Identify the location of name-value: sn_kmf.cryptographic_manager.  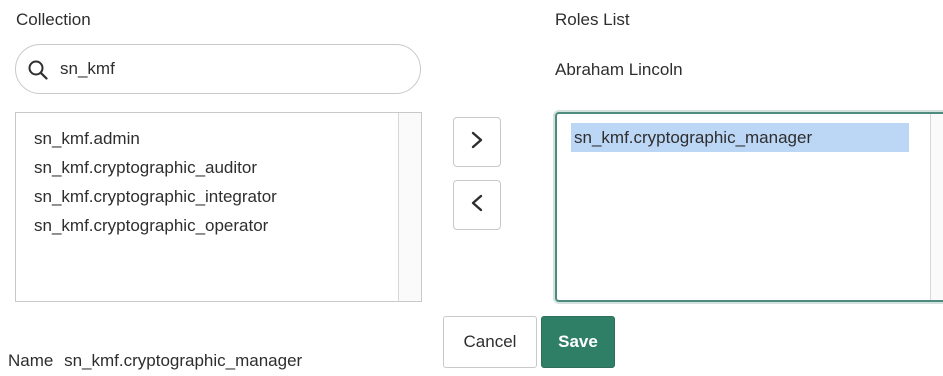
(183, 360).